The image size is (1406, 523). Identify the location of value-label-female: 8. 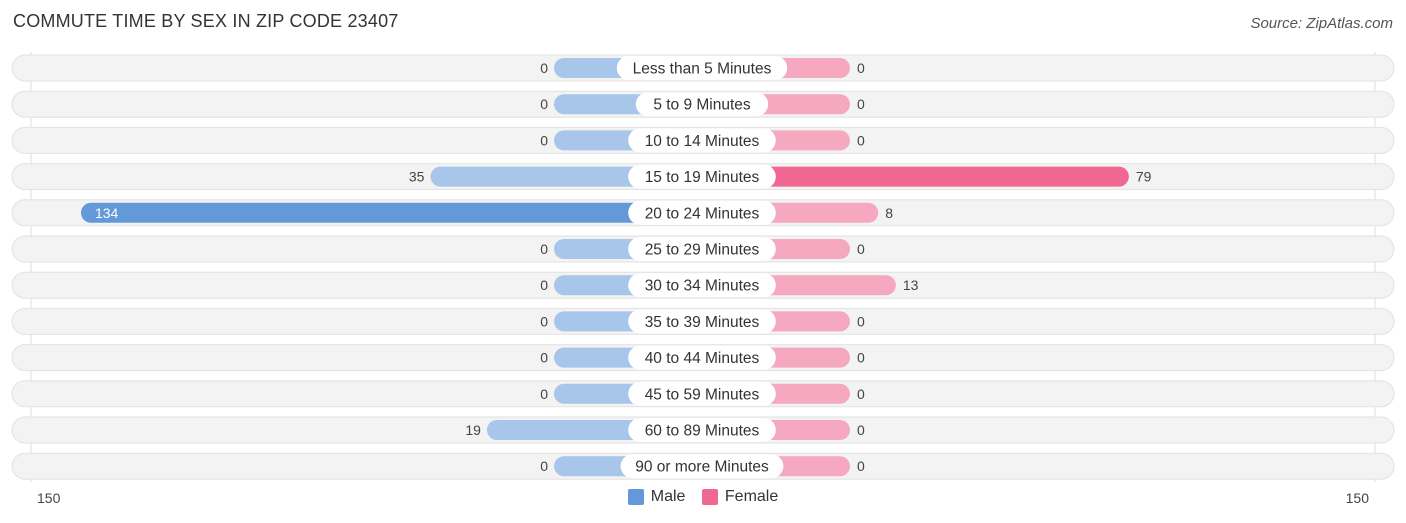
(889, 213).